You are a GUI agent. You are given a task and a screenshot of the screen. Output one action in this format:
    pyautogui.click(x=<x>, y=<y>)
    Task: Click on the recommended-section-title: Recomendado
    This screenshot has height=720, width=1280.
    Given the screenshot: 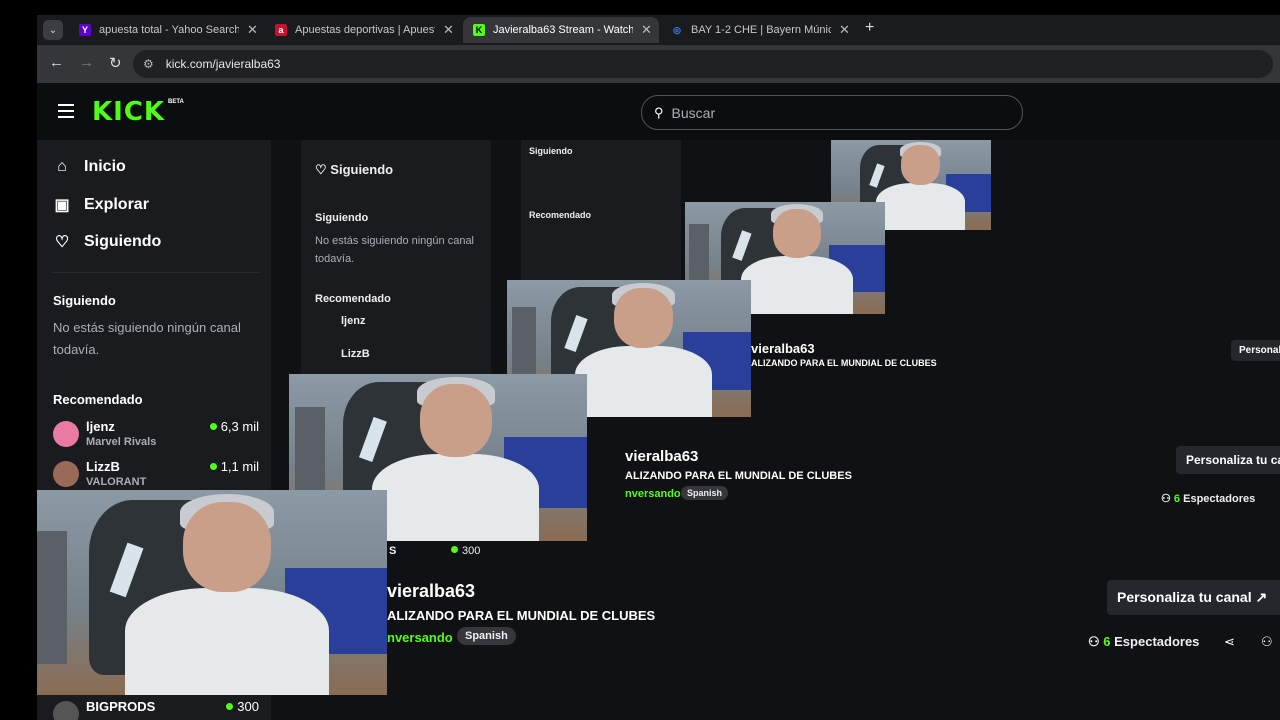 What is the action you would take?
    pyautogui.click(x=98, y=399)
    